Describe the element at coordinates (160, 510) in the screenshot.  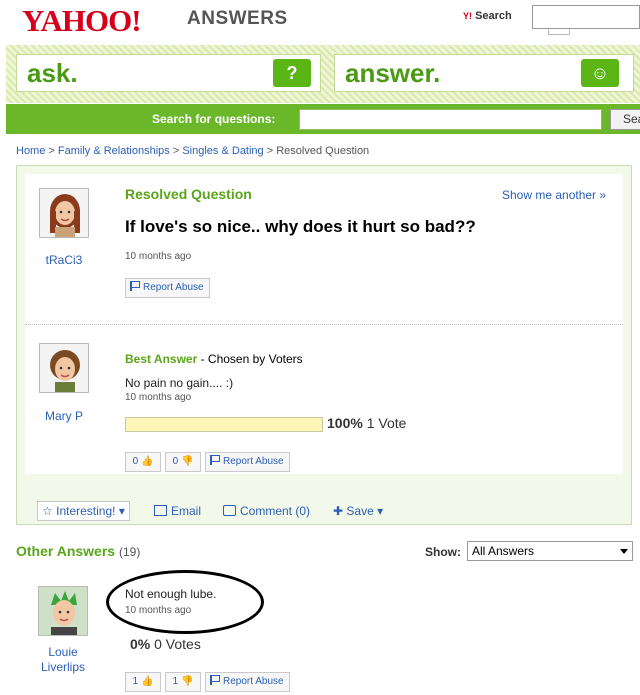
I see `envelope-icon` at that location.